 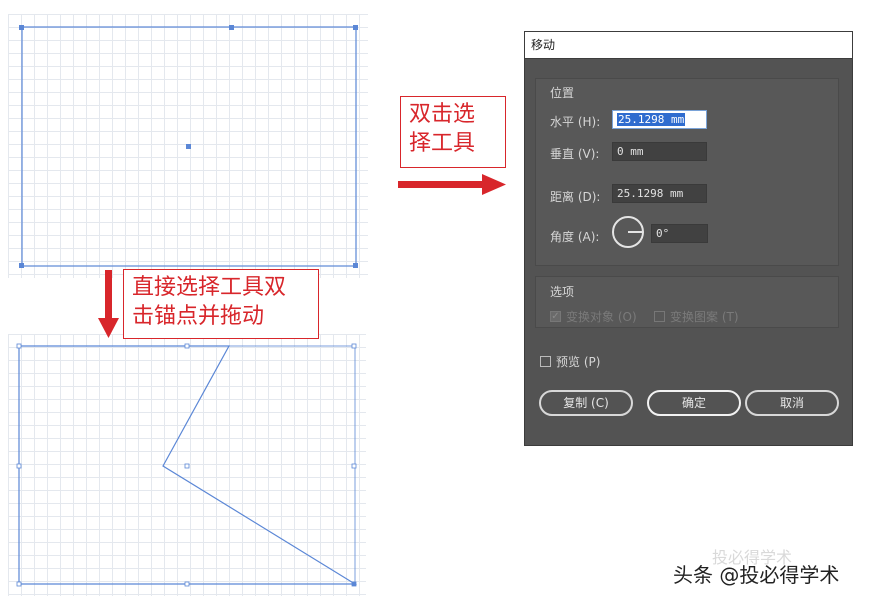 What do you see at coordinates (108, 304) in the screenshot?
I see `down-arrow` at bounding box center [108, 304].